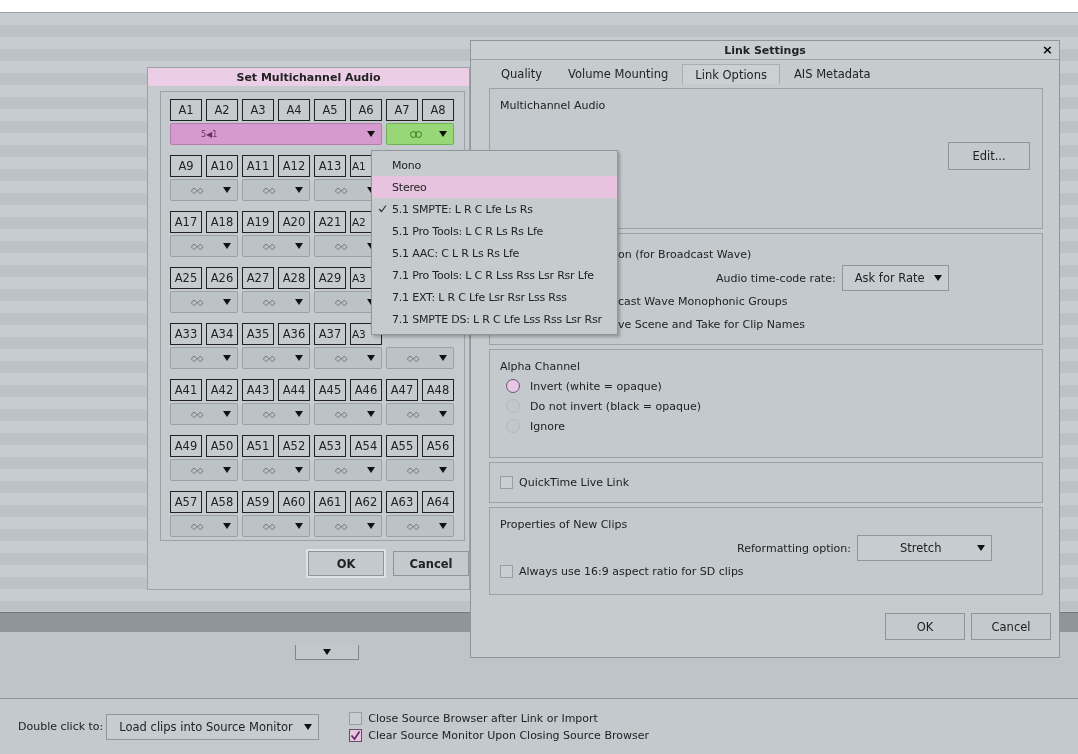 The image size is (1078, 754). I want to click on channel-label: A3, so click(258, 110).